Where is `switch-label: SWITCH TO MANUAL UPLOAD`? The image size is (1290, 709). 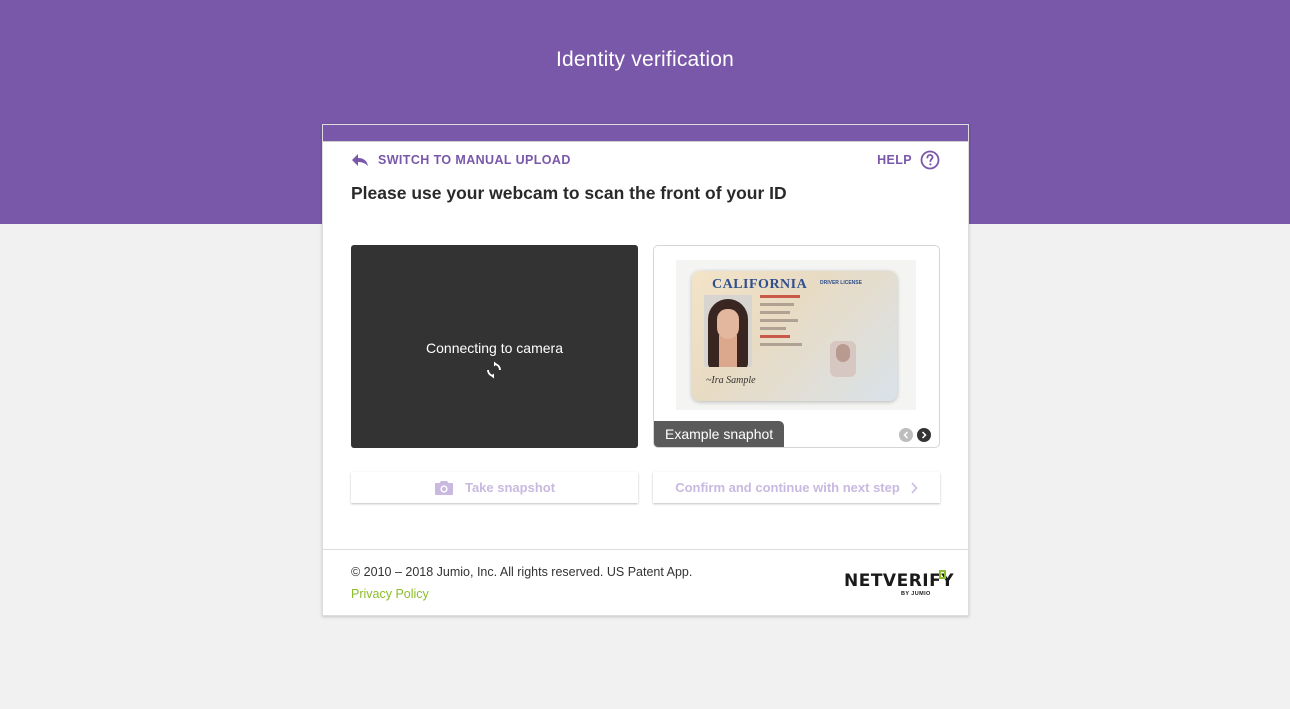
switch-label: SWITCH TO MANUAL UPLOAD is located at coordinates (474, 160).